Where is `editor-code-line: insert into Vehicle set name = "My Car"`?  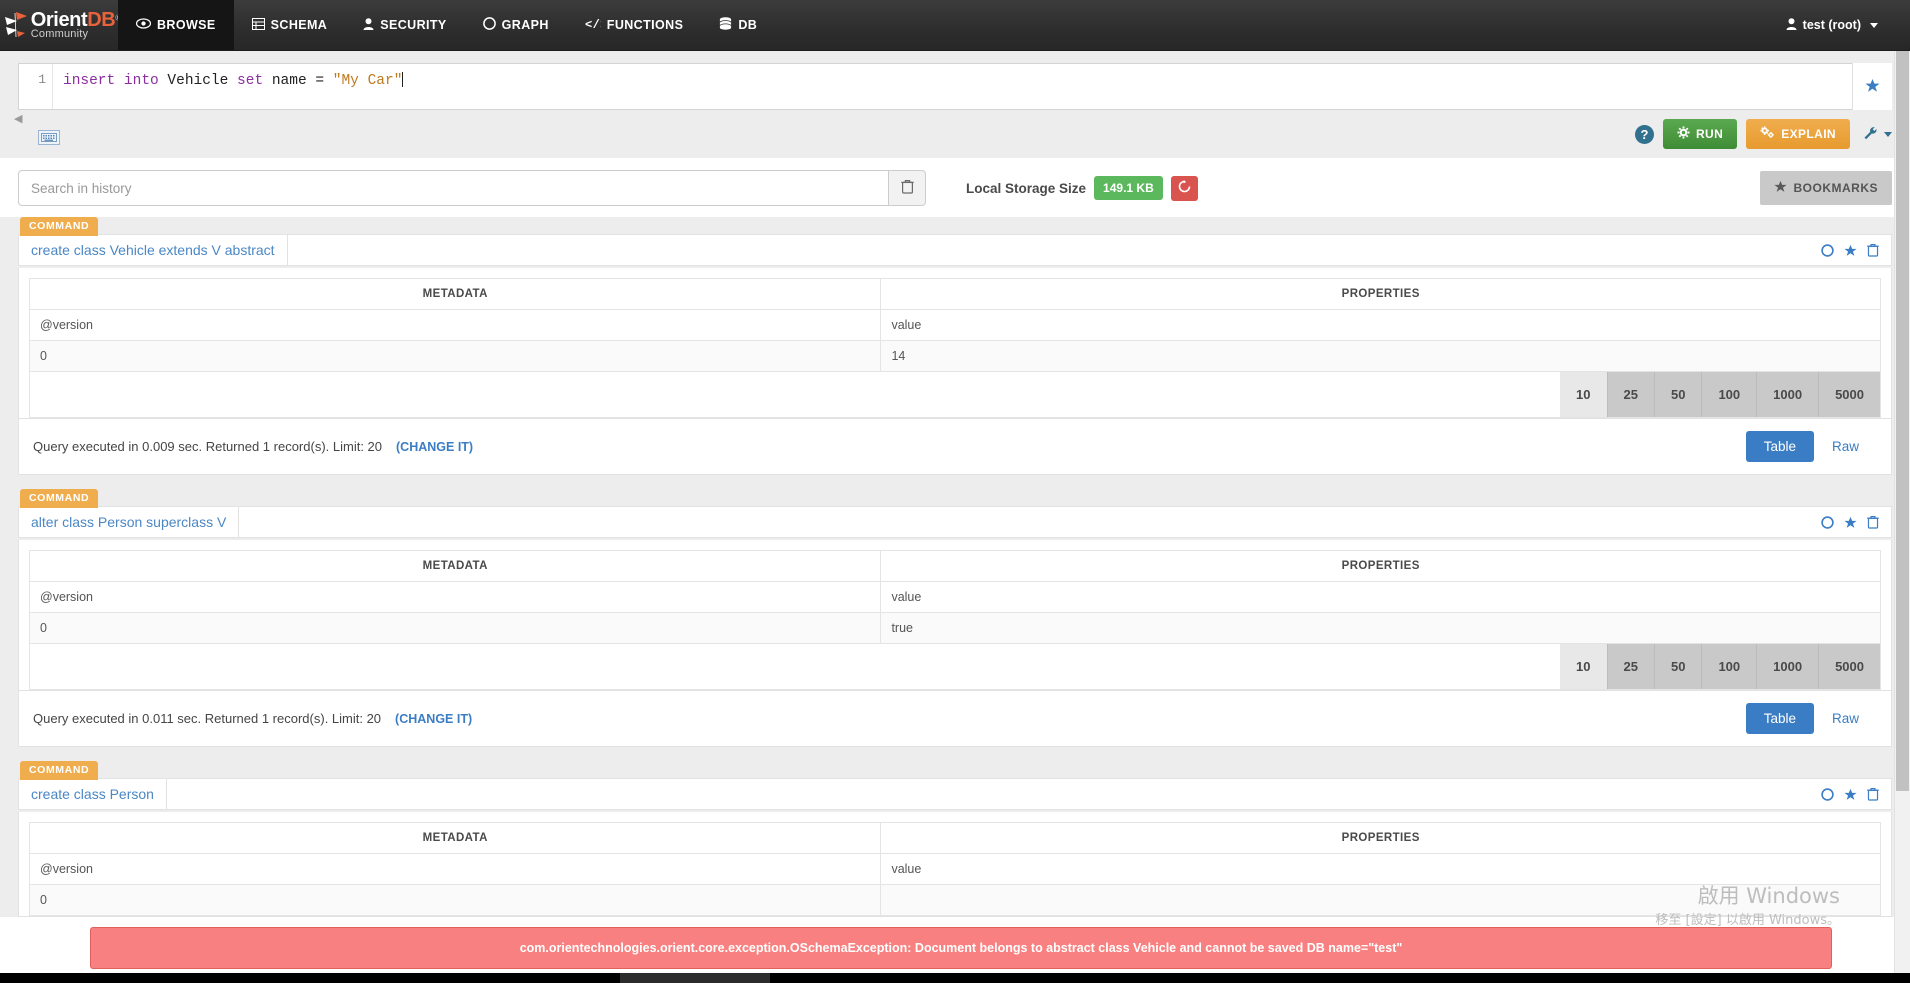 editor-code-line: insert into Vehicle set name = "My Car" is located at coordinates (228, 86).